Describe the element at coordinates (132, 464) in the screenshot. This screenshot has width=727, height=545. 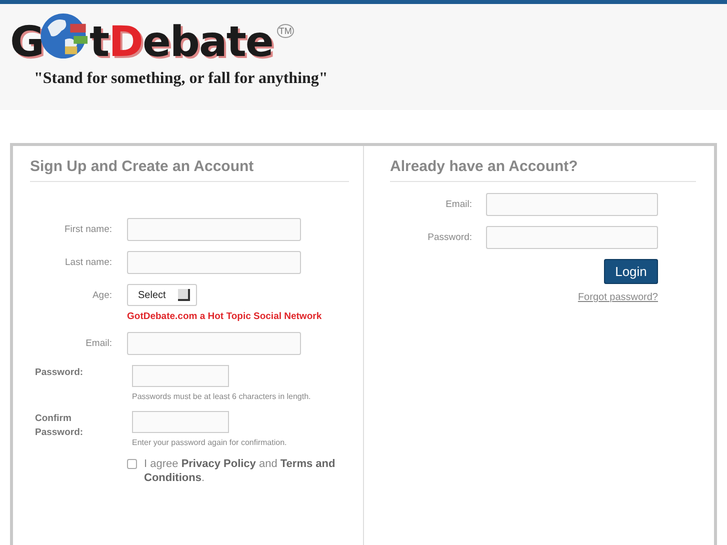
I see `checkbox` at that location.